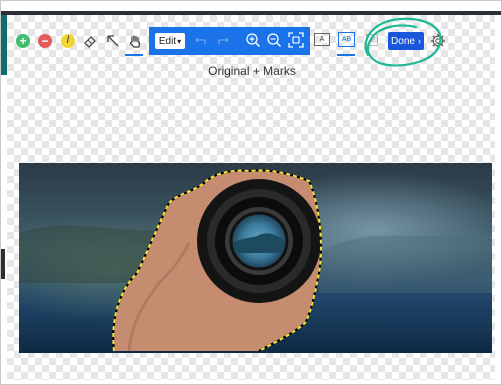 The image size is (502, 385). I want to click on hand-icon, so click(134, 41).